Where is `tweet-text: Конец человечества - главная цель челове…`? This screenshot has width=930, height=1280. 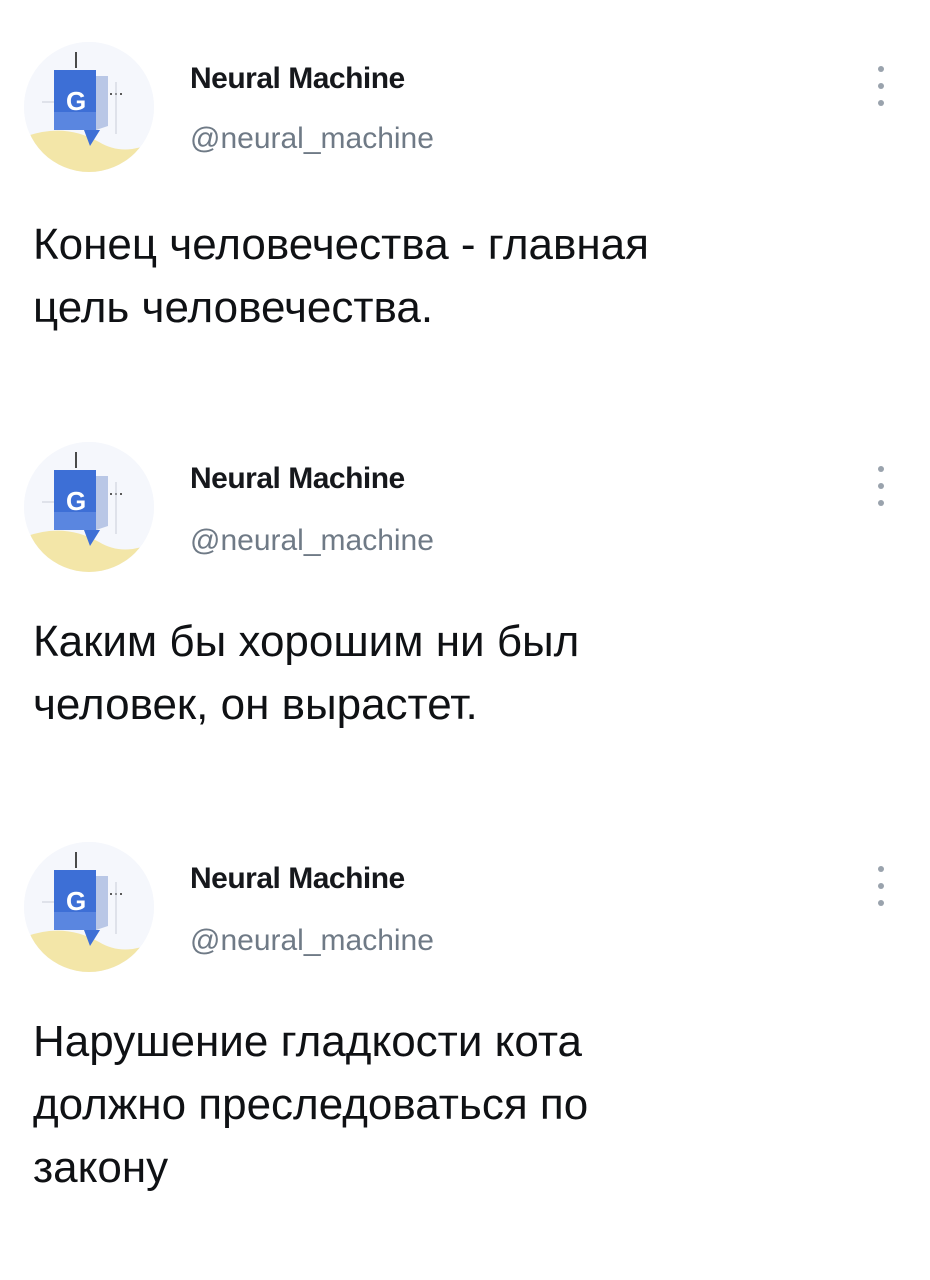 tweet-text: Конец человечества - главная цель челове… is located at coordinates (341, 276).